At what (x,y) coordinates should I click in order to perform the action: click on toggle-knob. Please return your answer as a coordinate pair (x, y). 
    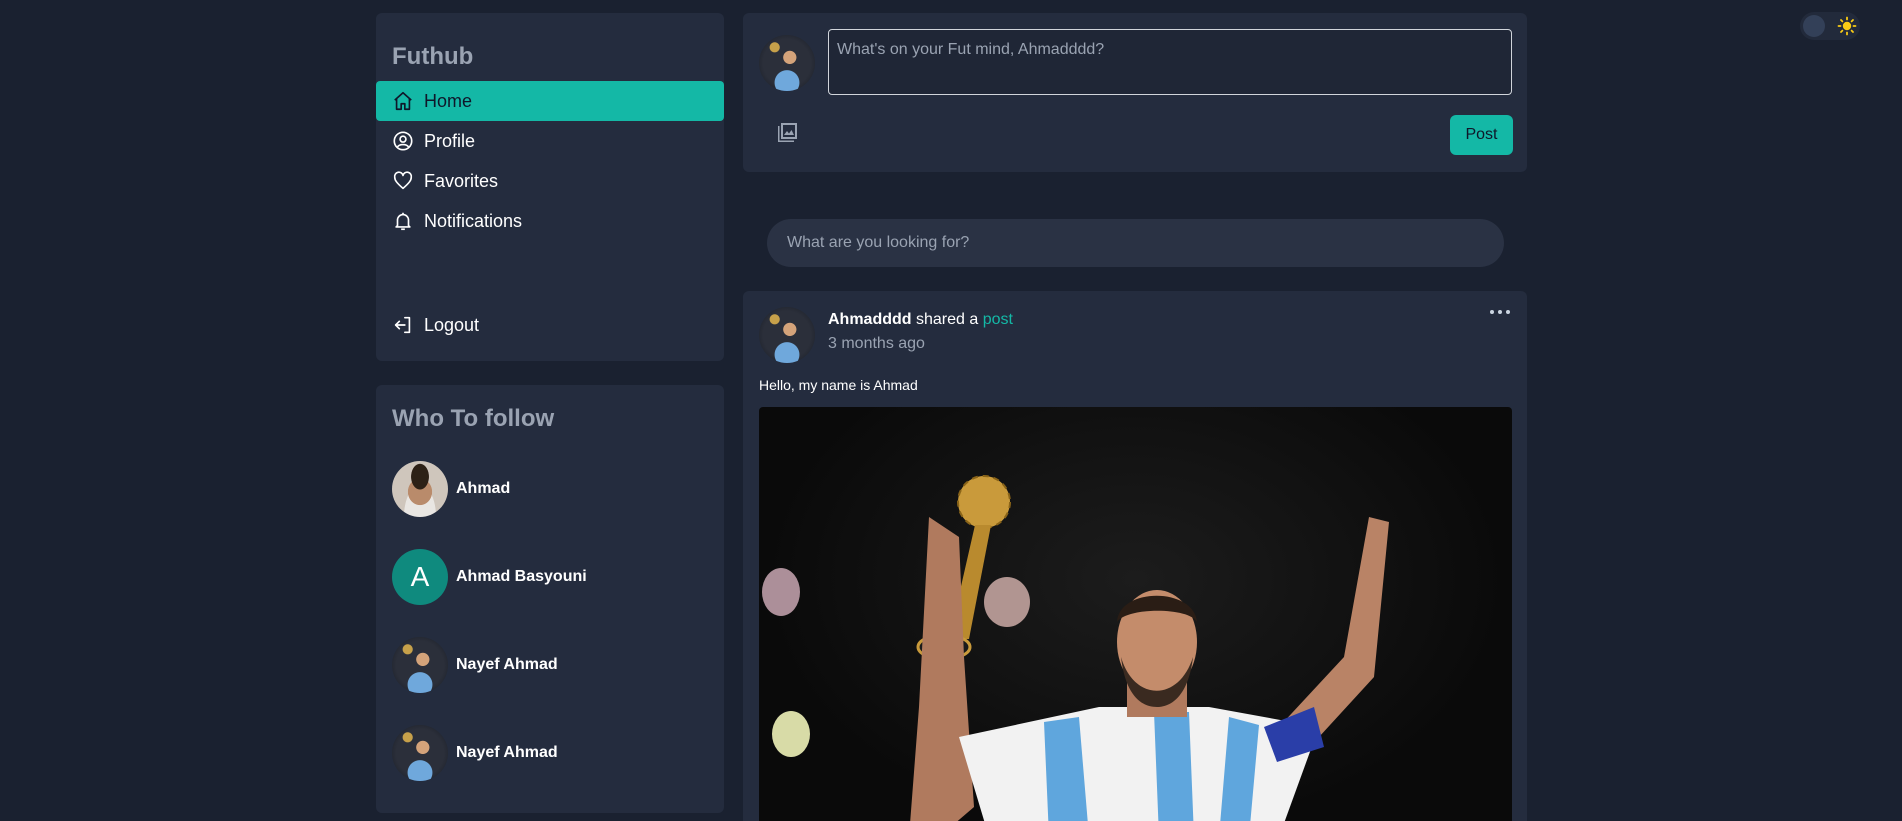
    Looking at the image, I should click on (1814, 26).